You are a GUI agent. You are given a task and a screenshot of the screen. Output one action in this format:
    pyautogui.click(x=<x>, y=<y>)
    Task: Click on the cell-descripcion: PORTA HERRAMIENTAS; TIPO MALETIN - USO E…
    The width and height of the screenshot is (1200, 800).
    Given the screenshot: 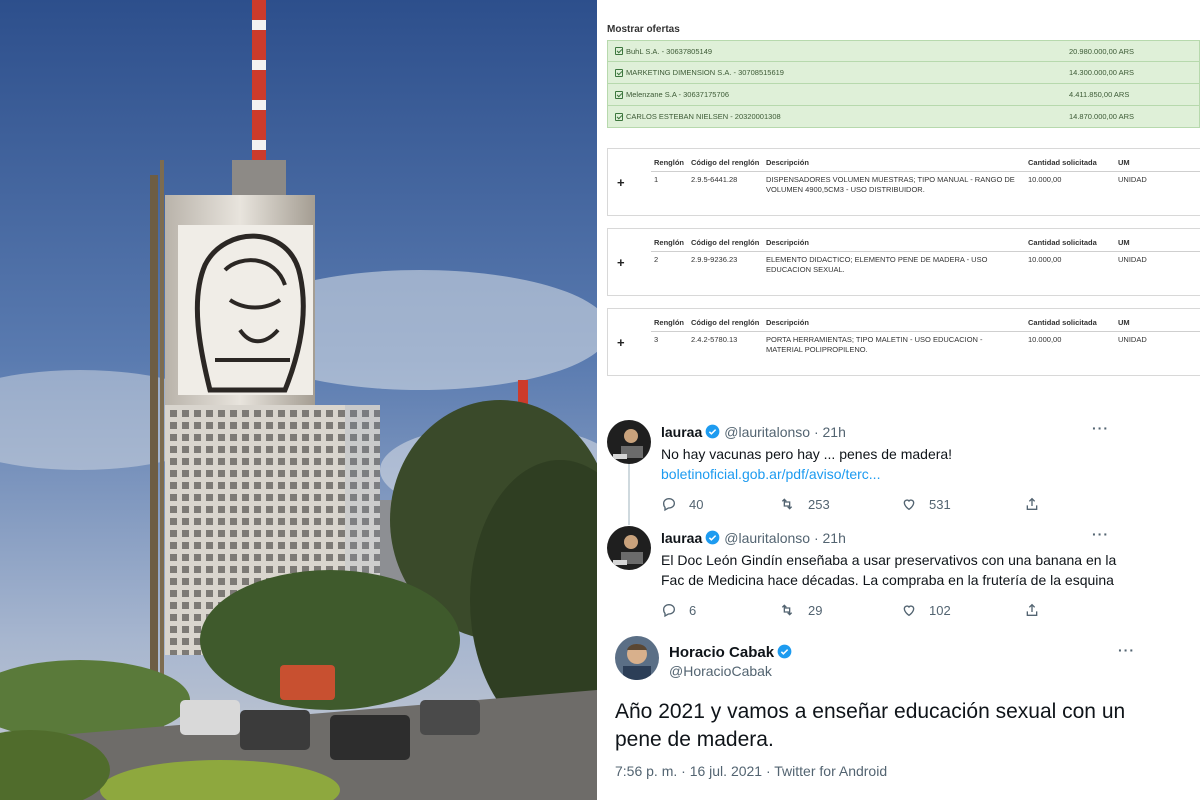 What is the action you would take?
    pyautogui.click(x=874, y=344)
    